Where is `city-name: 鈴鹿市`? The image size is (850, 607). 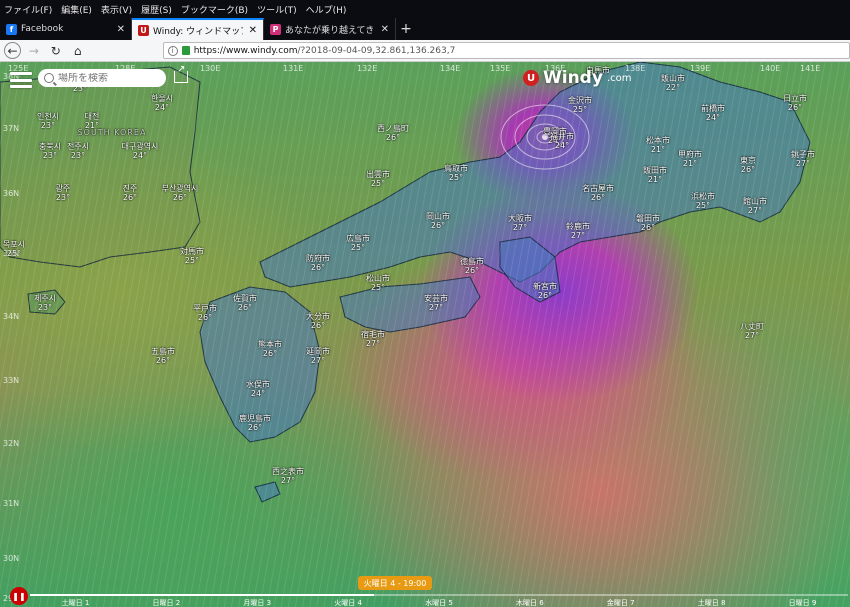 city-name: 鈴鹿市 is located at coordinates (578, 226).